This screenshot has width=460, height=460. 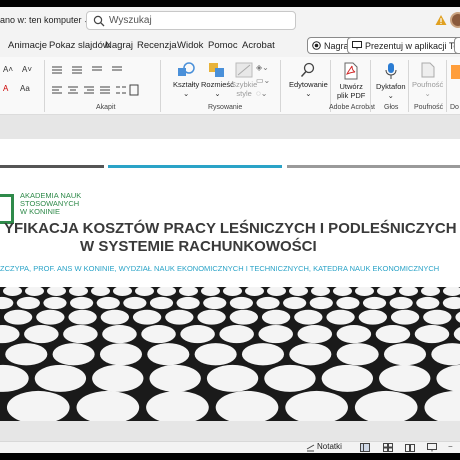 I want to click on sensitivity-button: Poufność ⌄, so click(x=427, y=80).